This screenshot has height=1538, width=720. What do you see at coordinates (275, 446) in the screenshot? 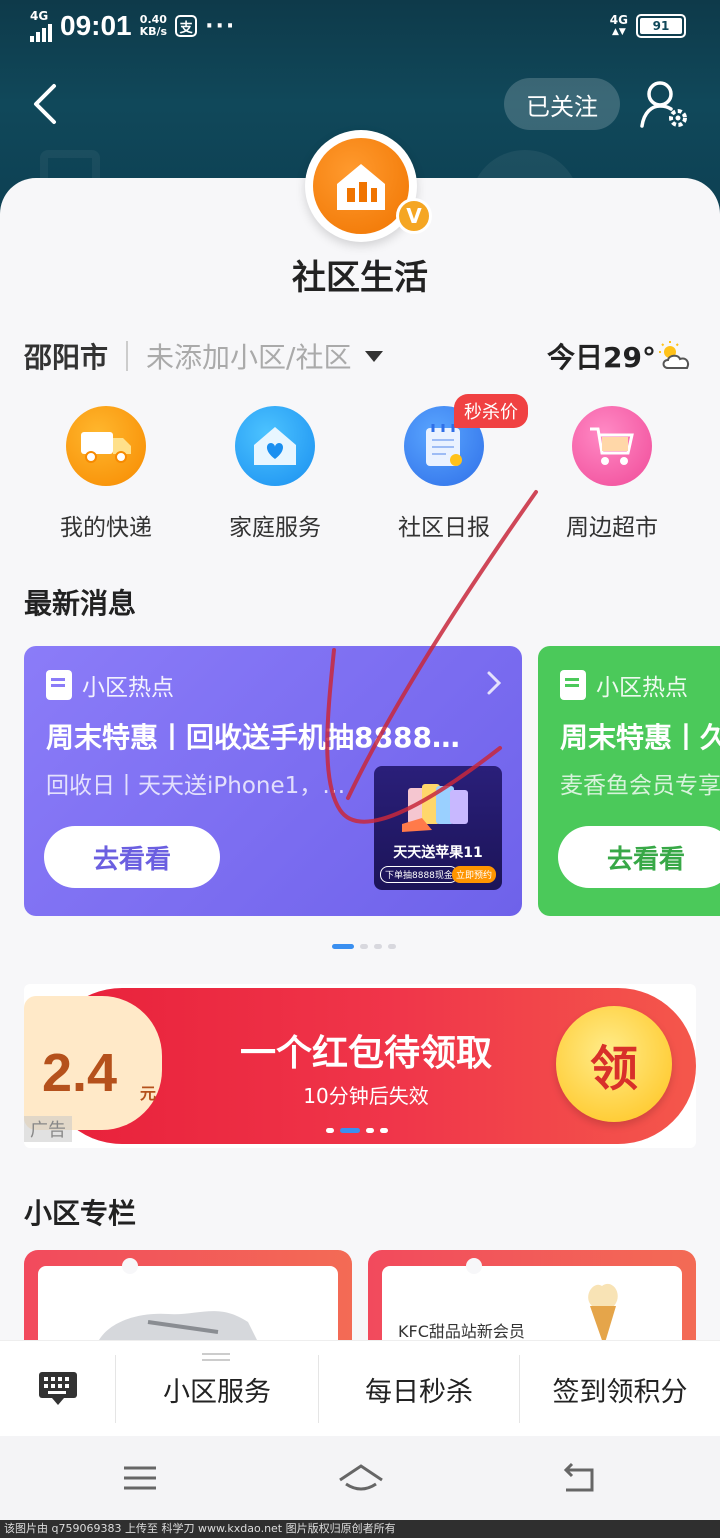
I see `home-heart-icon` at bounding box center [275, 446].